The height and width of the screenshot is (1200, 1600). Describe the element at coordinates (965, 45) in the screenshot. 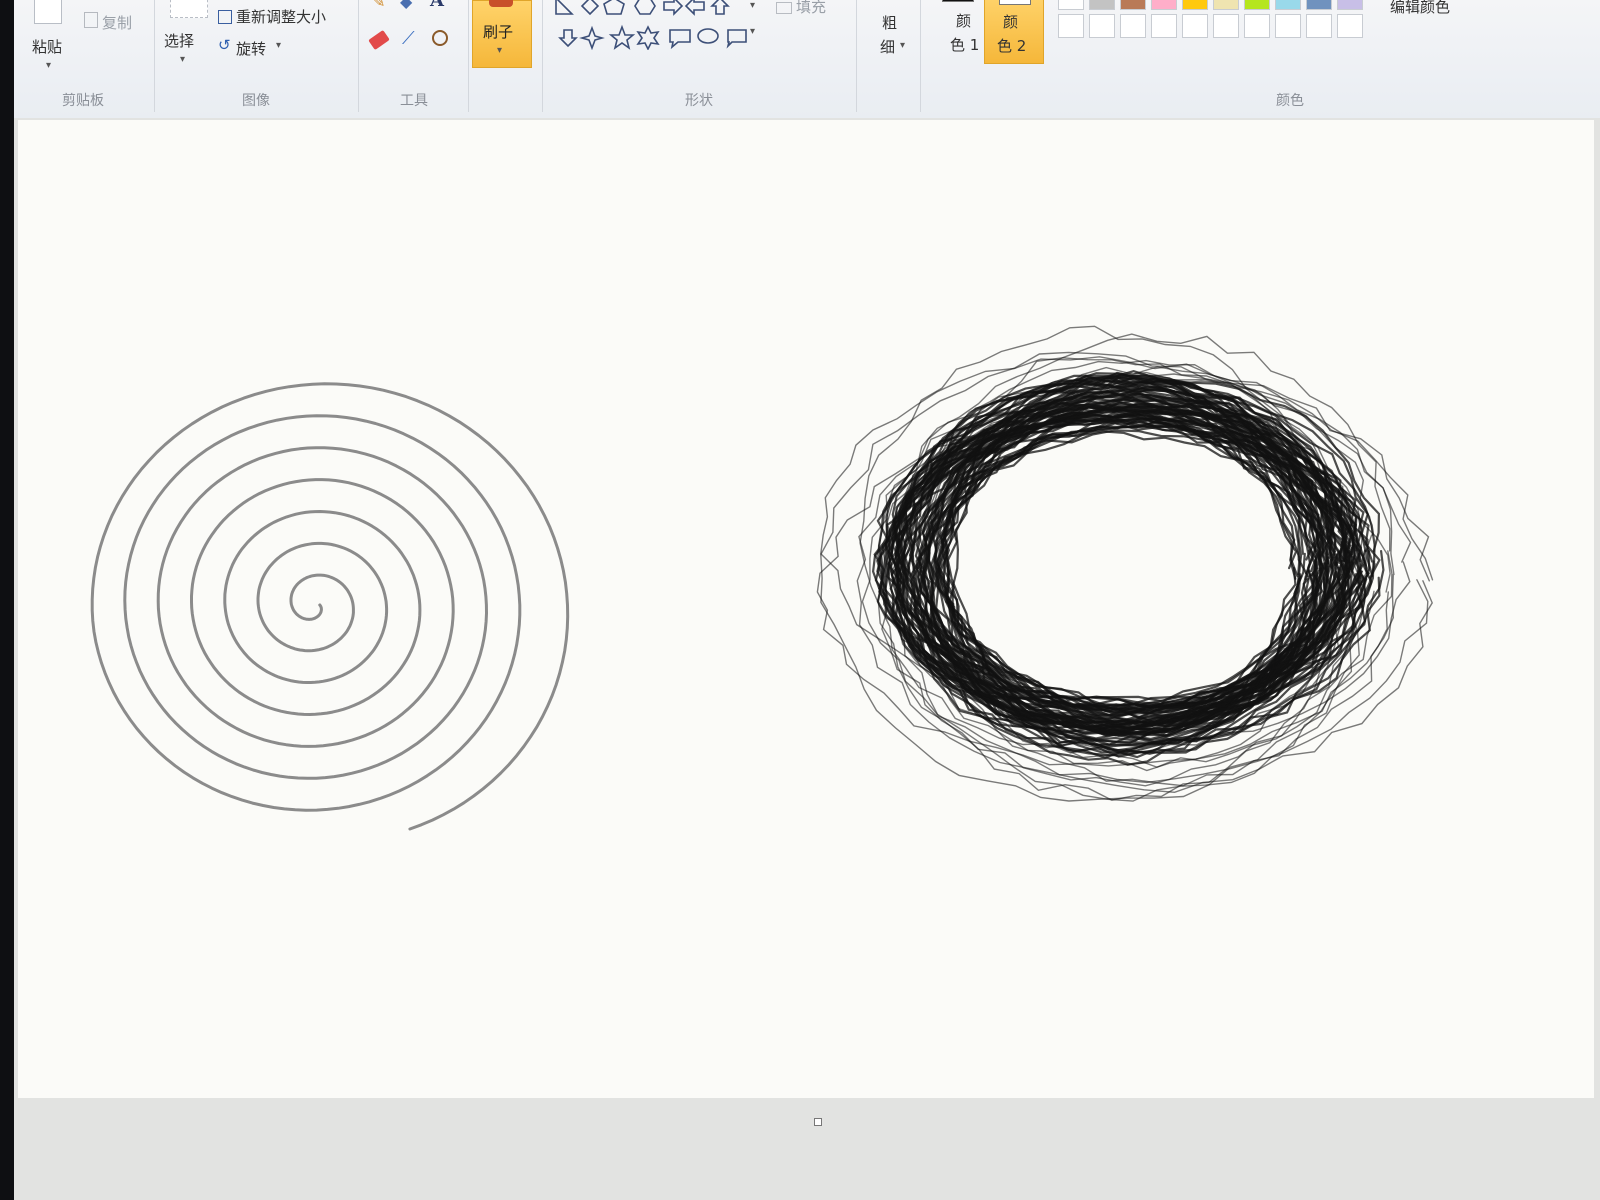

I see `color1-label-line2: 色 1` at that location.